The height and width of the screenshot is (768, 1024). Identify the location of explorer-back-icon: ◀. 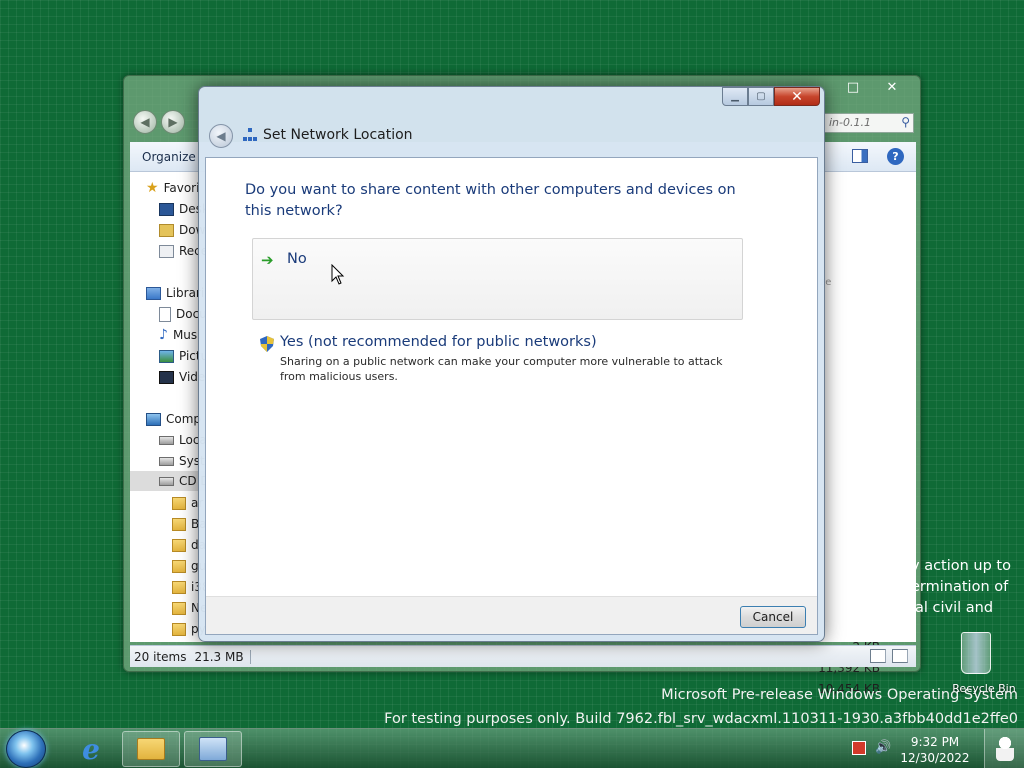
(145, 122).